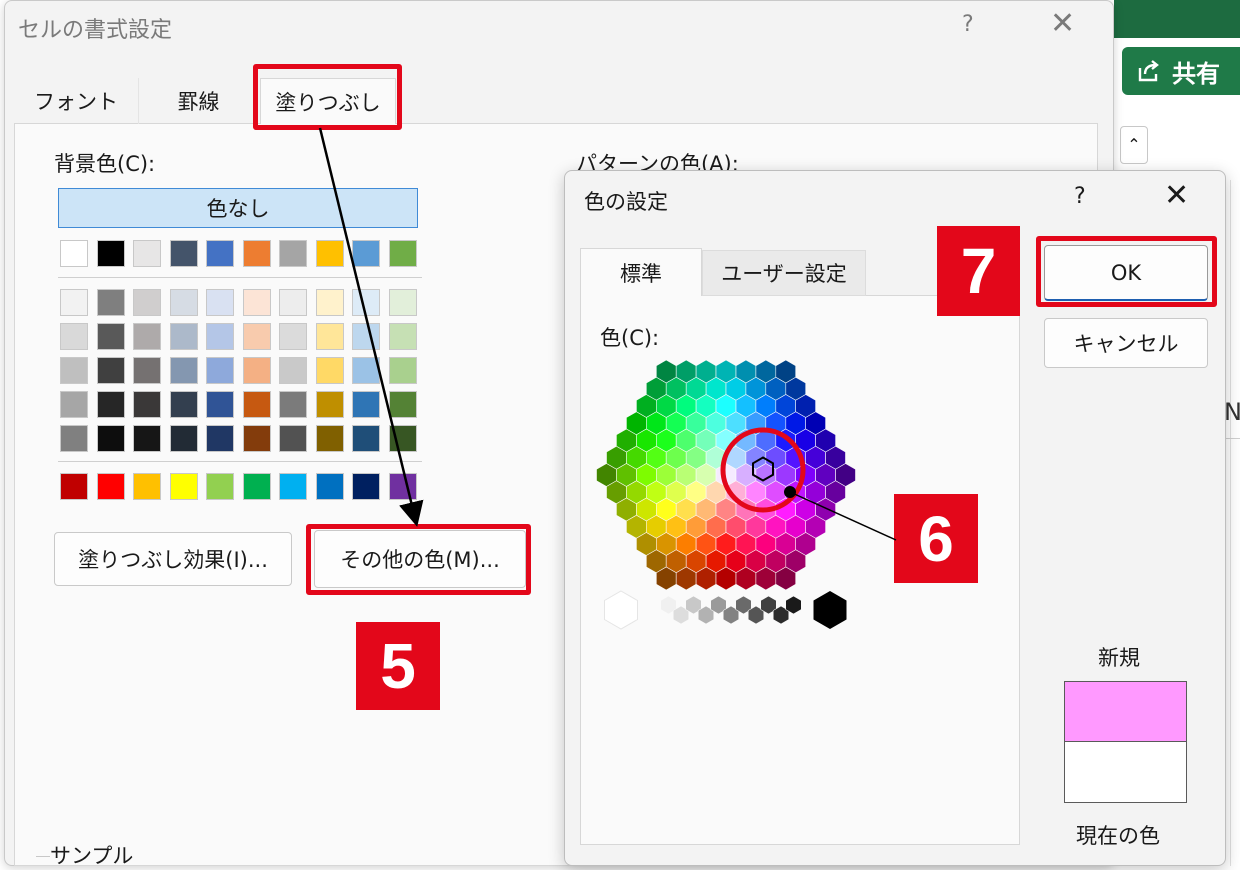 The image size is (1240, 870). What do you see at coordinates (936, 538) in the screenshot?
I see `step-6-badge: 6` at bounding box center [936, 538].